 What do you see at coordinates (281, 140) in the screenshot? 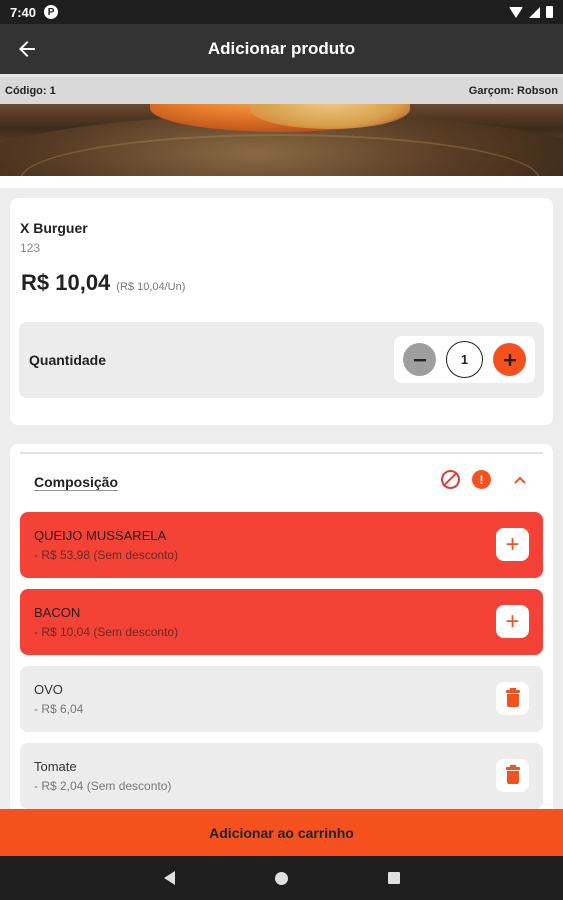
I see `product-image` at bounding box center [281, 140].